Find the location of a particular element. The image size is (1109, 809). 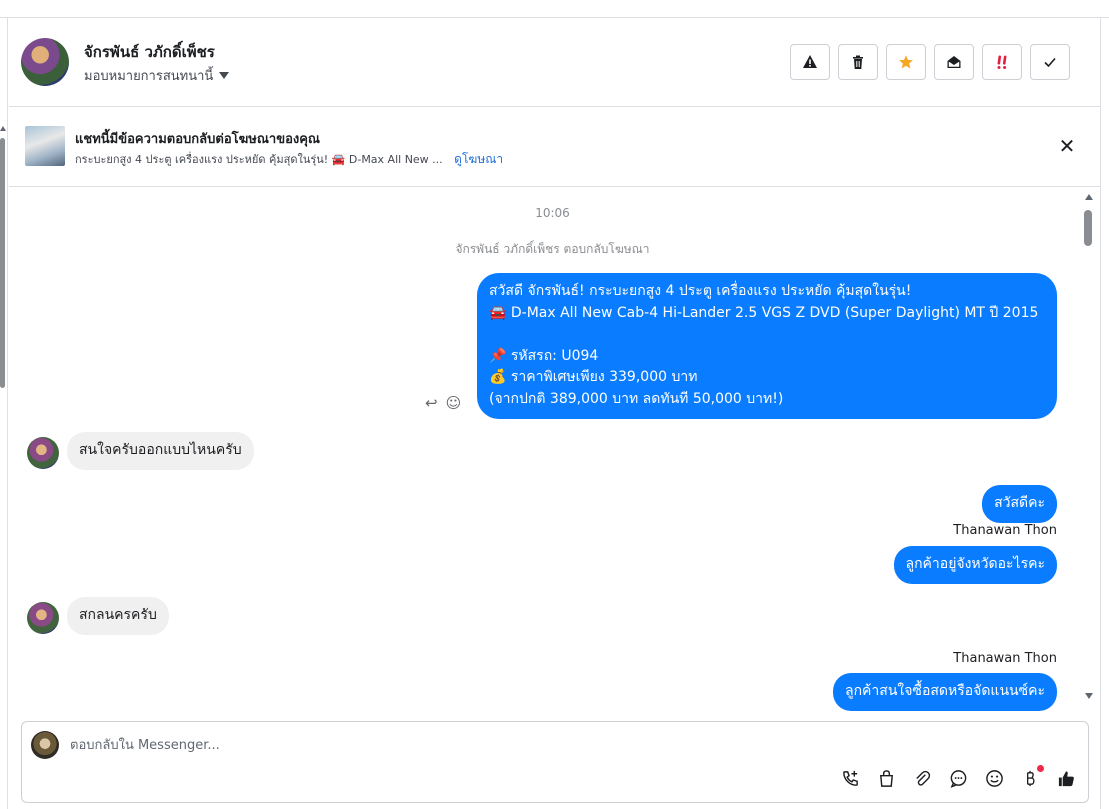

delete-button is located at coordinates (858, 62).